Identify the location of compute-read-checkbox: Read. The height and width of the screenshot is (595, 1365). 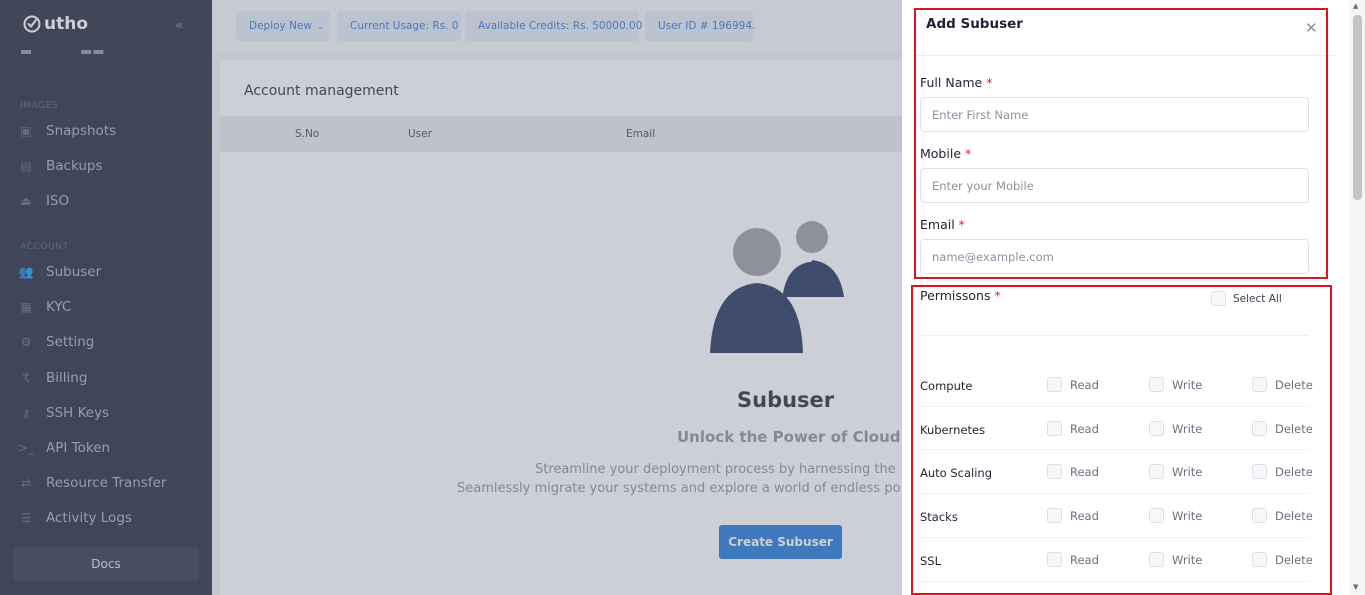
(1073, 384).